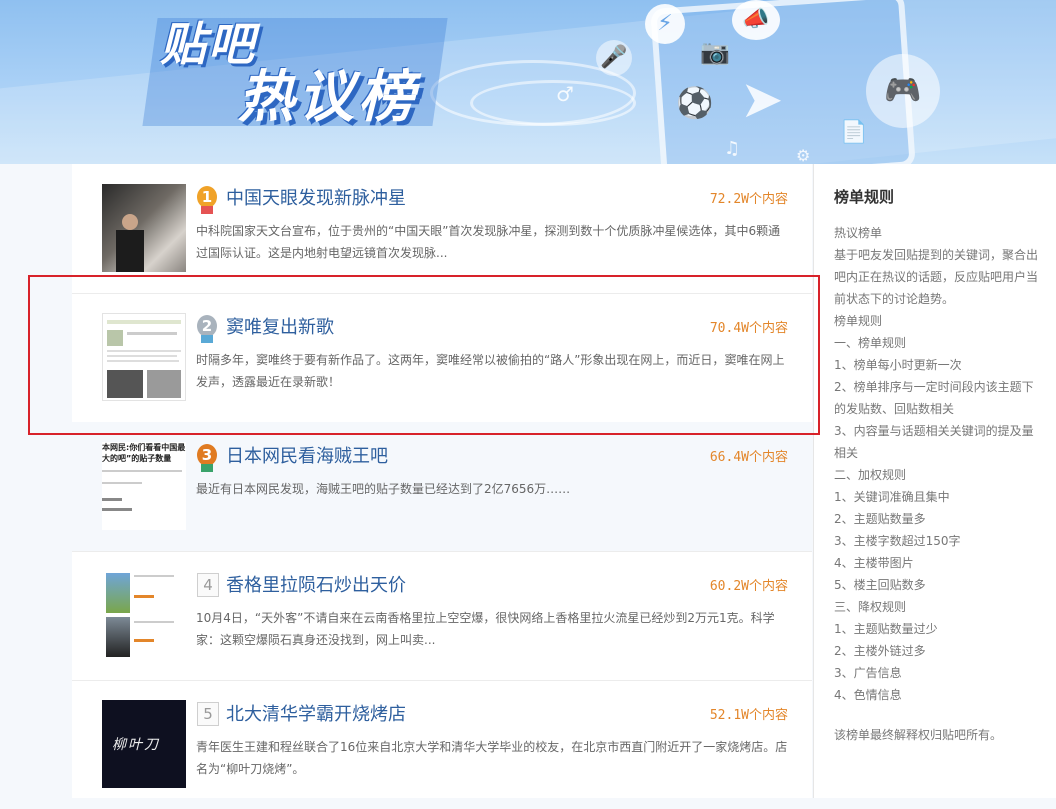 The width and height of the screenshot is (1056, 809). Describe the element at coordinates (903, 91) in the screenshot. I see `gamepad-icon: 🎮` at that location.